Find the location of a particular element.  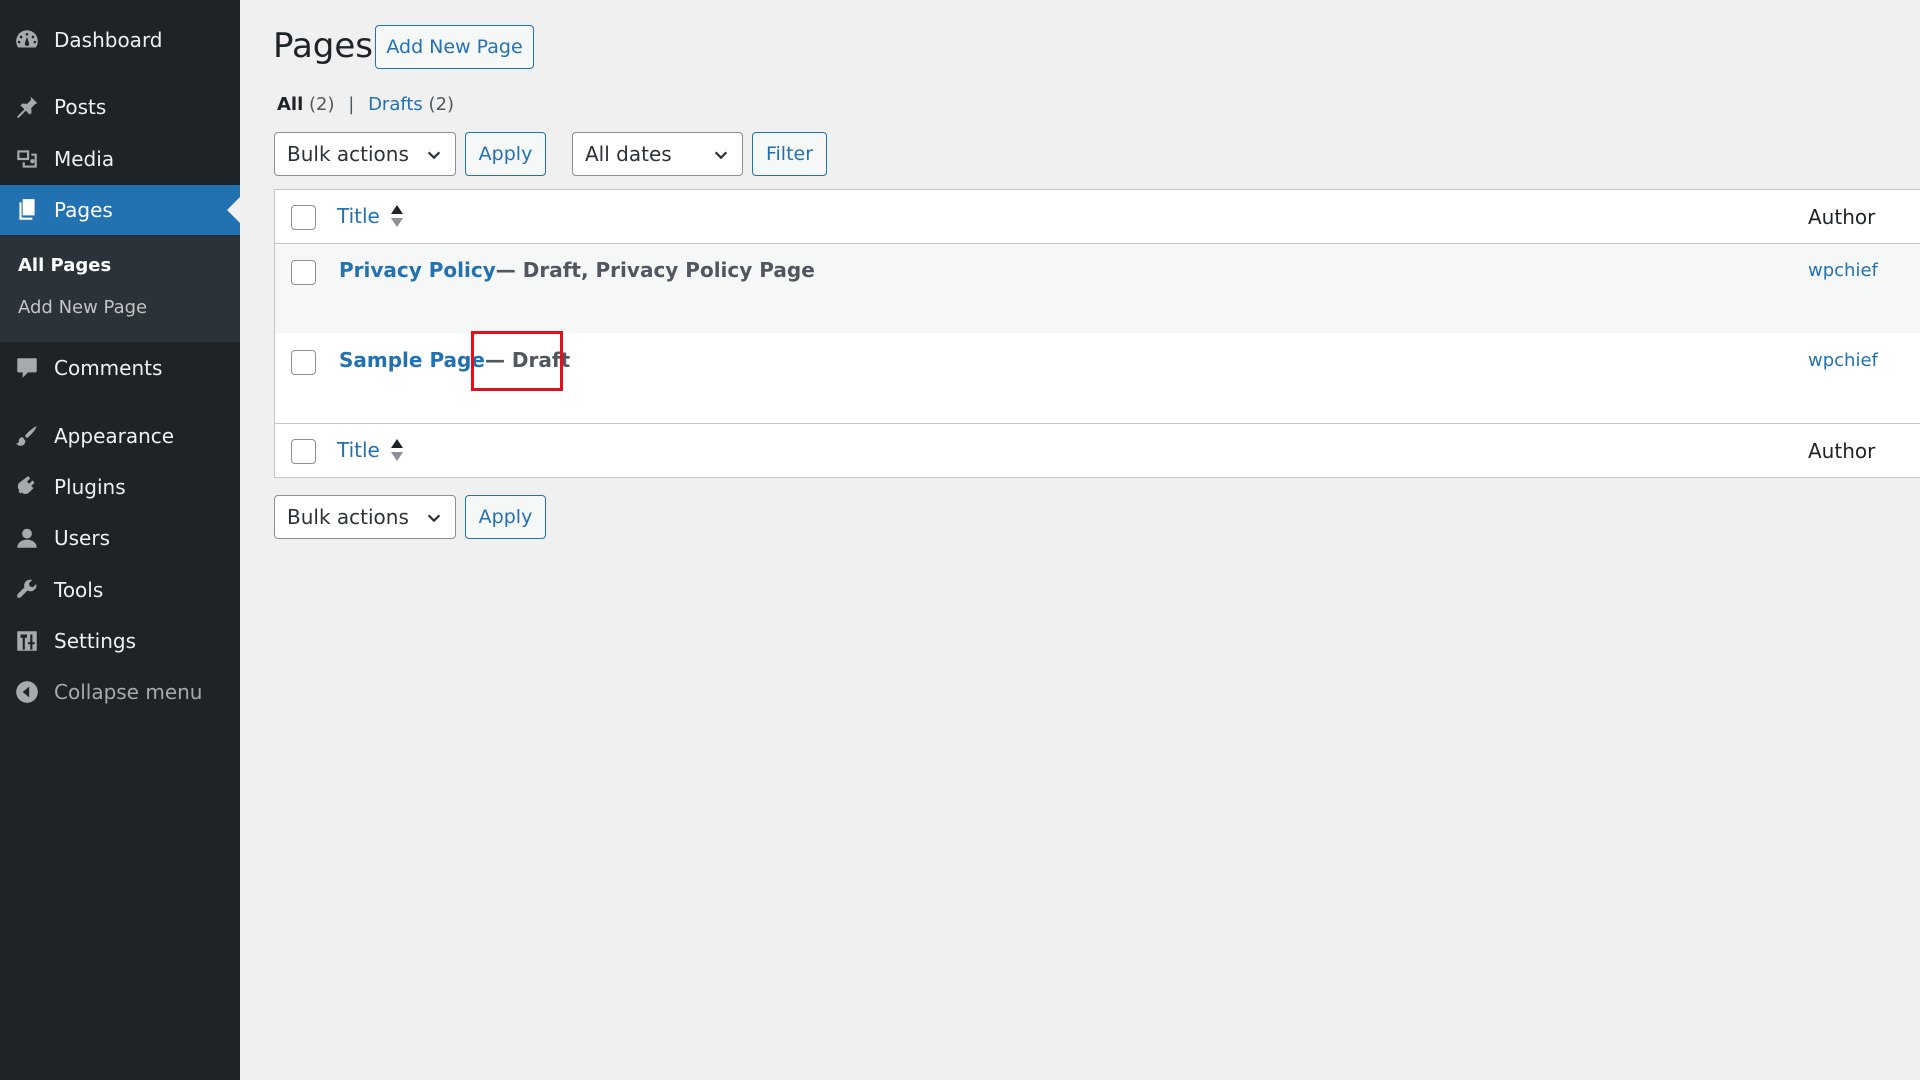

row-title: Sample Page — Draft is located at coordinates (454, 360).